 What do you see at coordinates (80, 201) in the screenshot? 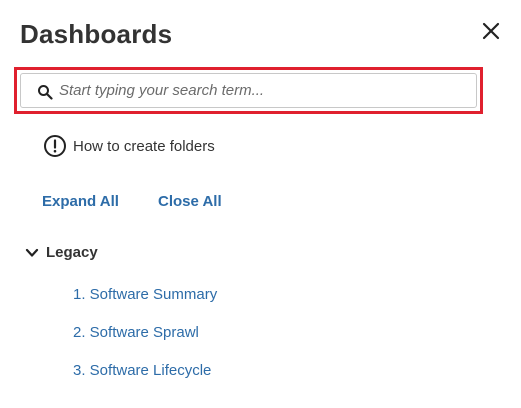
I see `expand-all-button: Expand All` at bounding box center [80, 201].